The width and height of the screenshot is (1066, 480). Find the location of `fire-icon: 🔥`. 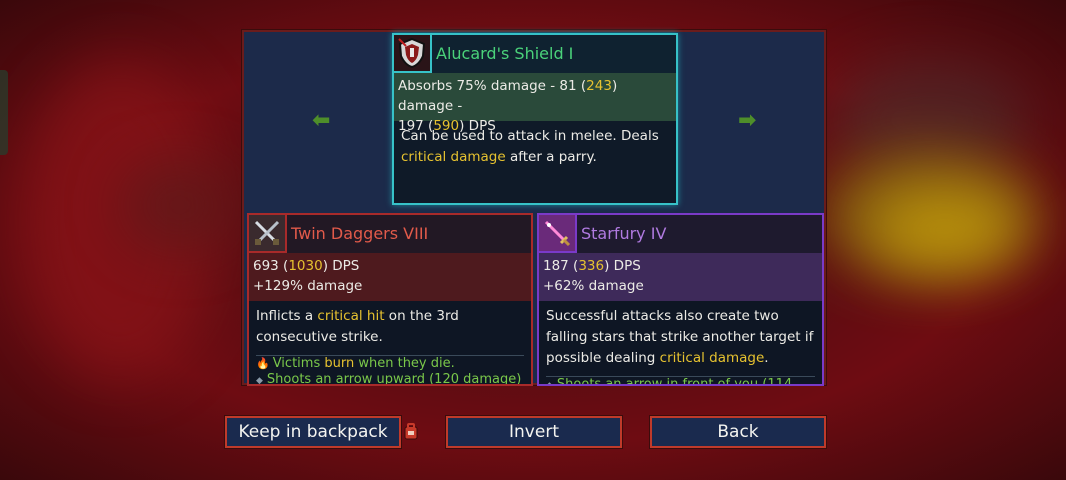

fire-icon: 🔥 is located at coordinates (263, 363).